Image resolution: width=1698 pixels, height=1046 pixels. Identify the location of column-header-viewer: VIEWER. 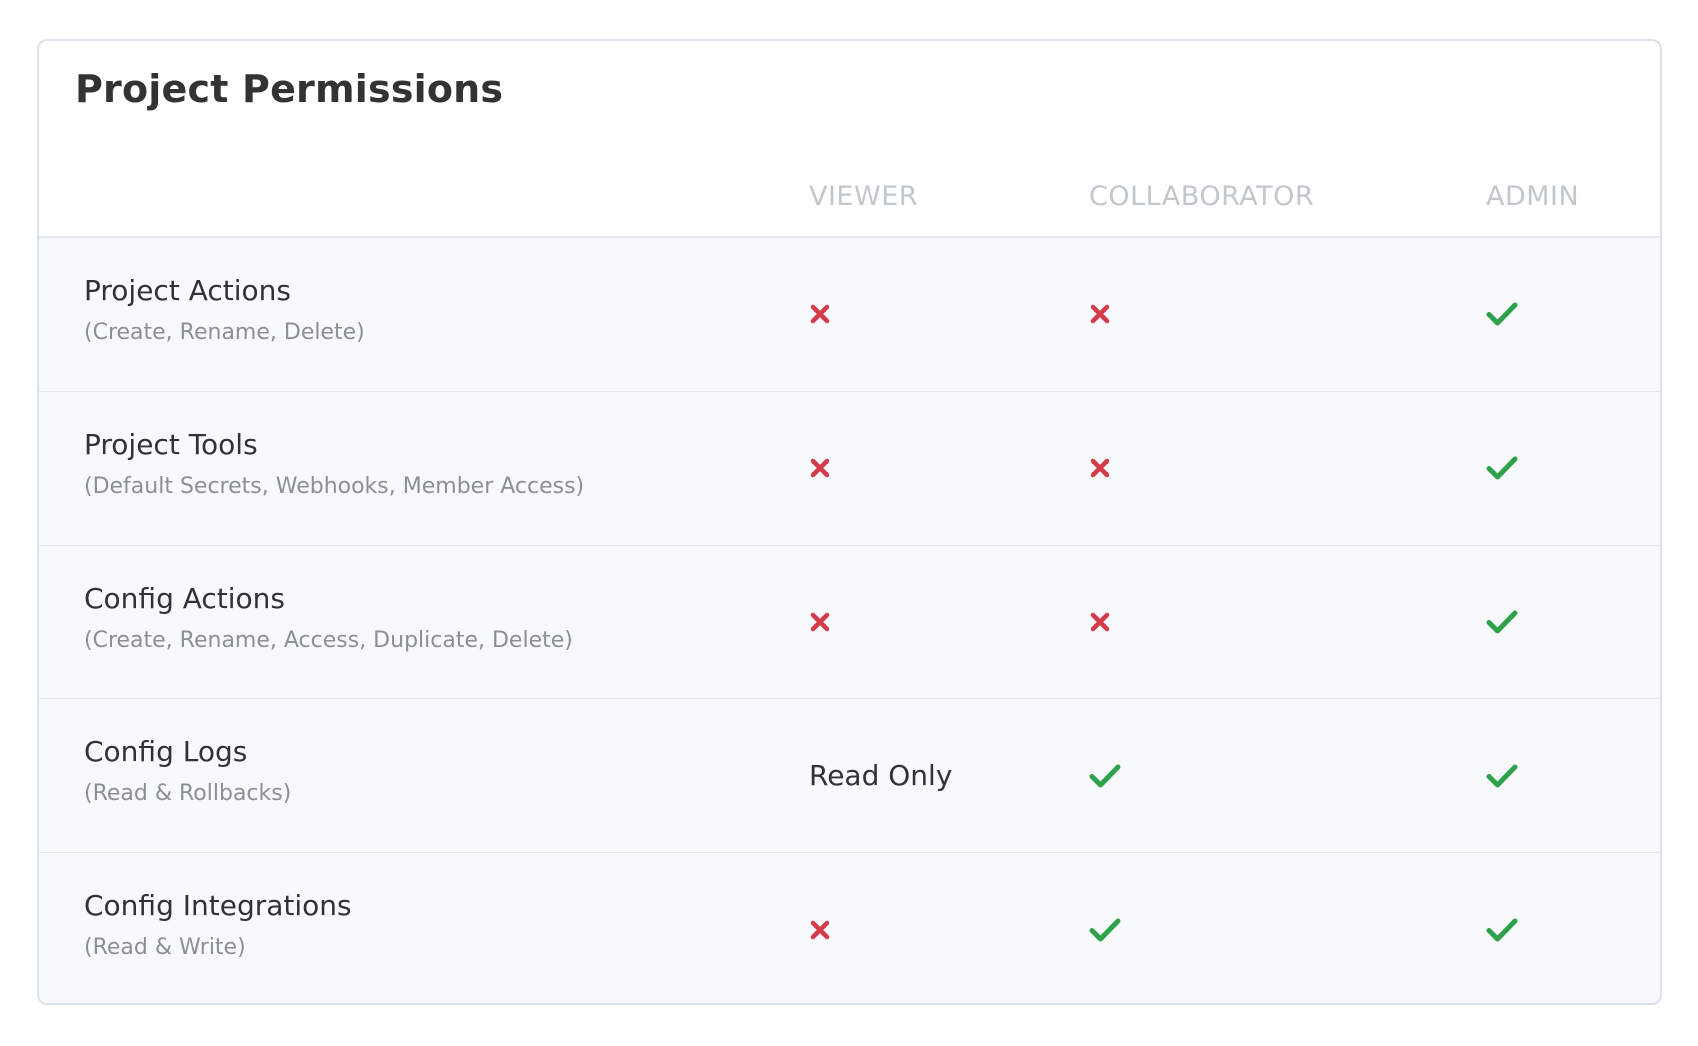
(864, 196).